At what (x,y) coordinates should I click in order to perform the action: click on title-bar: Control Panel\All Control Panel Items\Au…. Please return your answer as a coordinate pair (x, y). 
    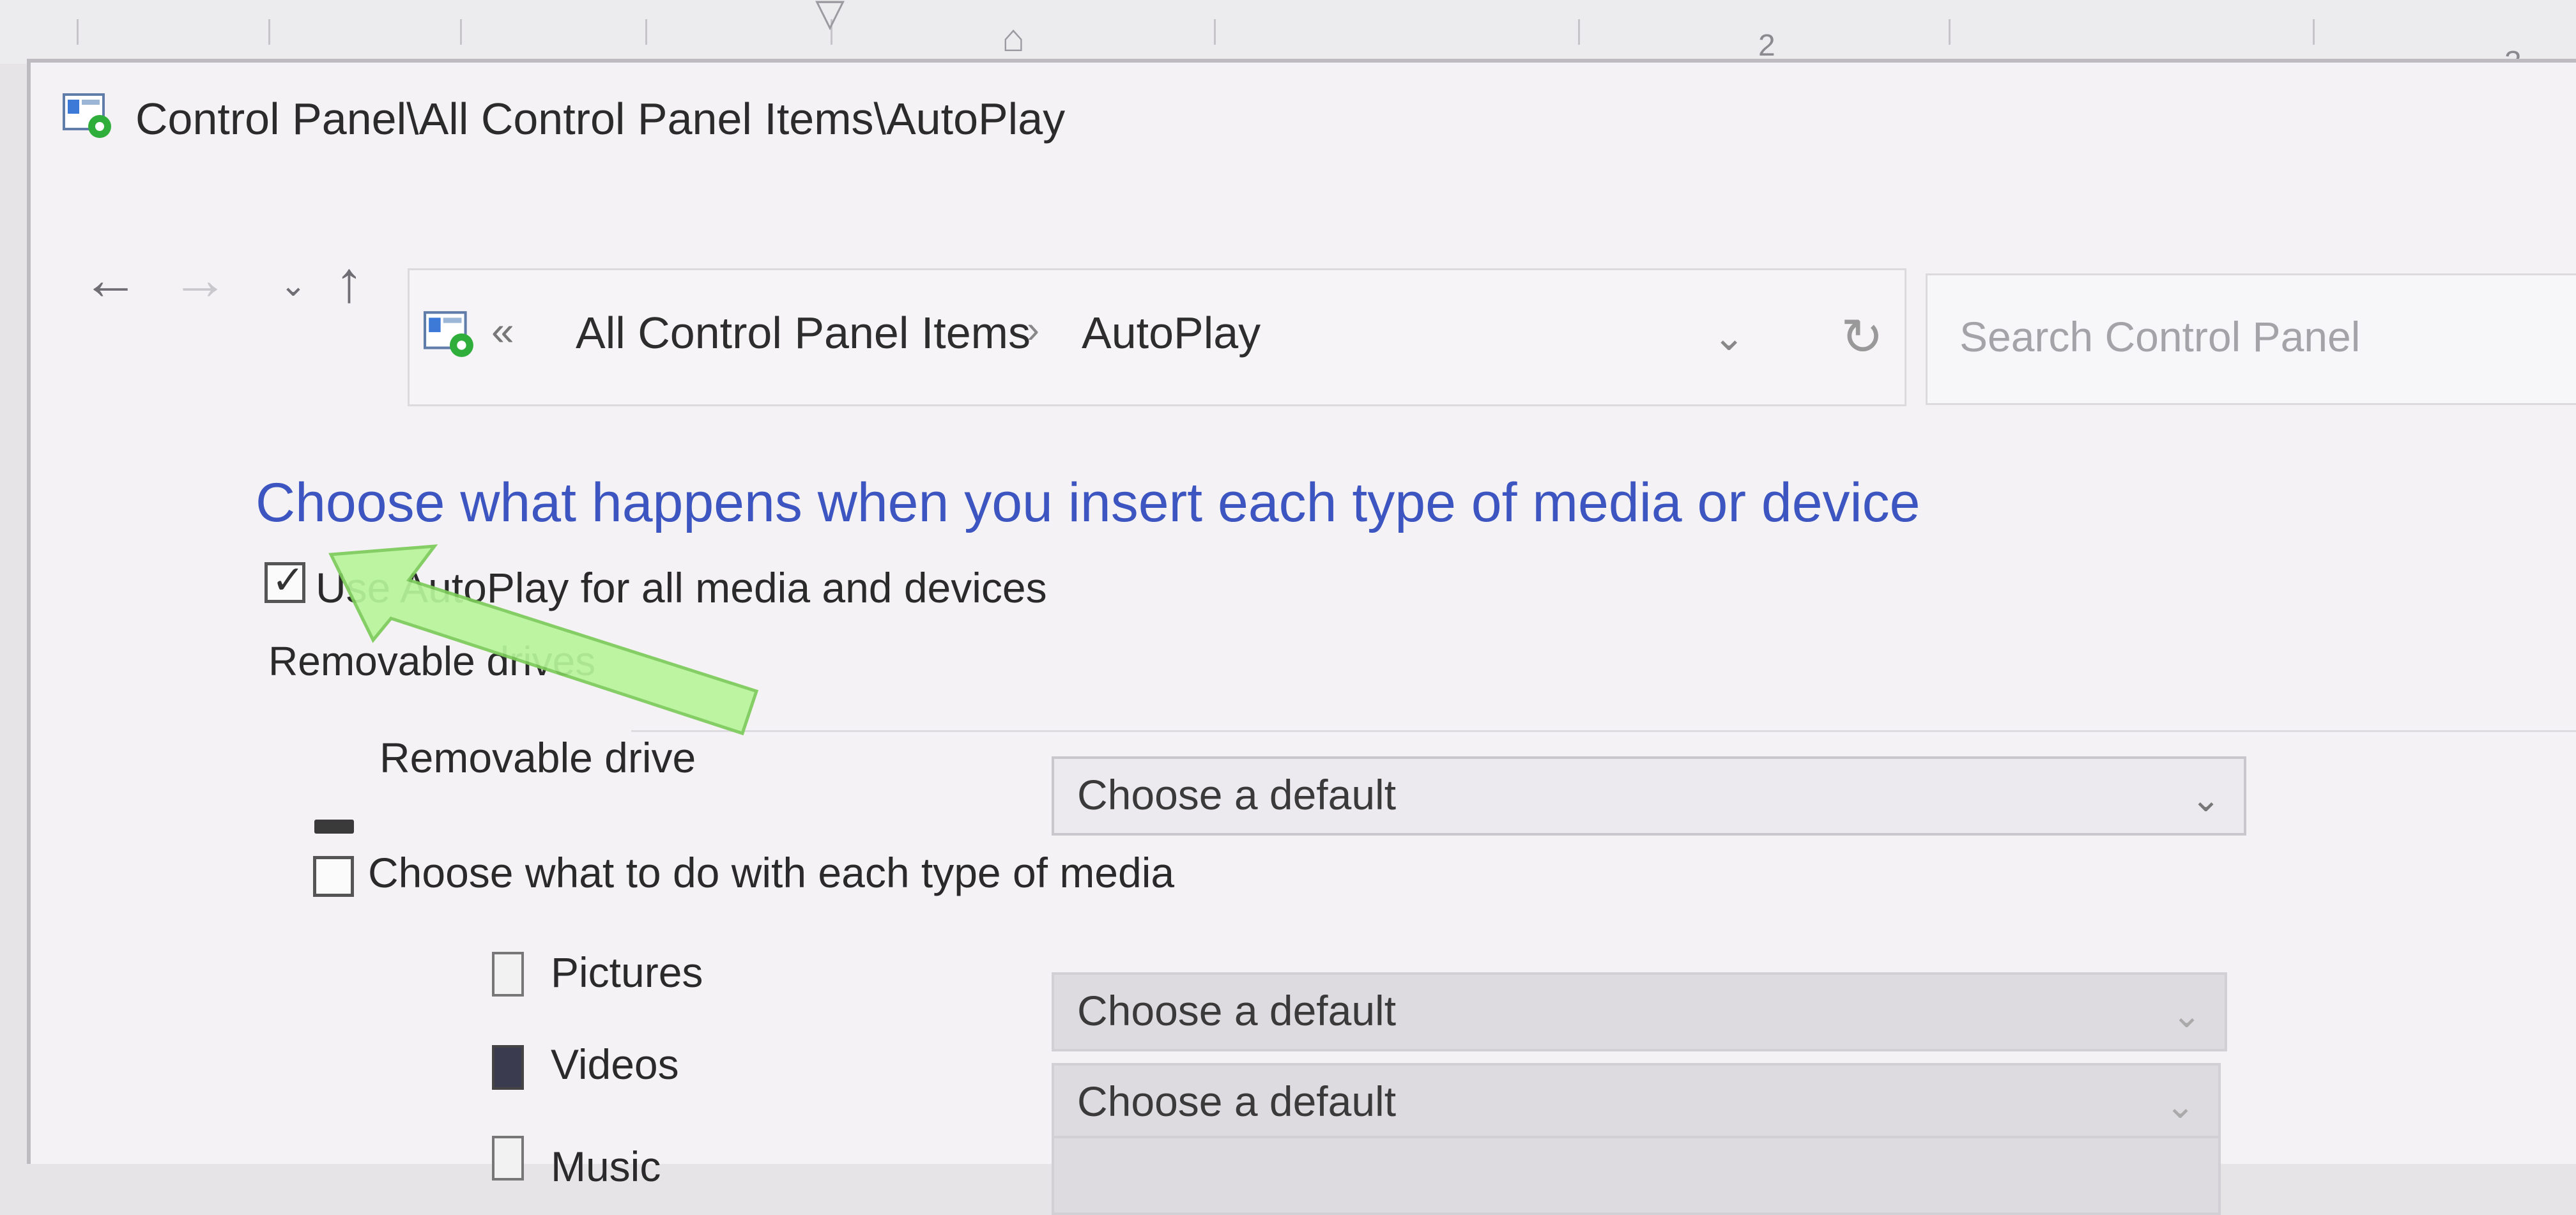
    Looking at the image, I should click on (1303, 120).